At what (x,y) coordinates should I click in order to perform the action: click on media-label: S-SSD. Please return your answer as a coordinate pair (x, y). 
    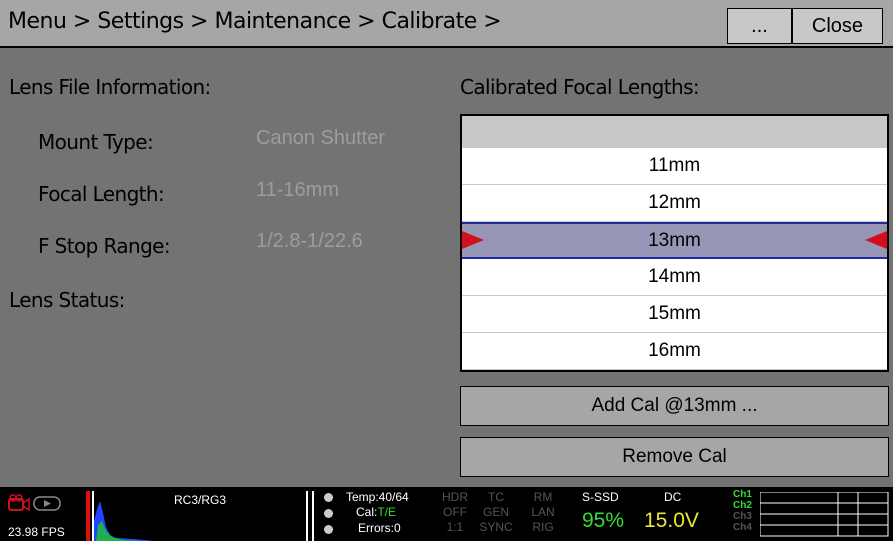
    Looking at the image, I should click on (600, 497).